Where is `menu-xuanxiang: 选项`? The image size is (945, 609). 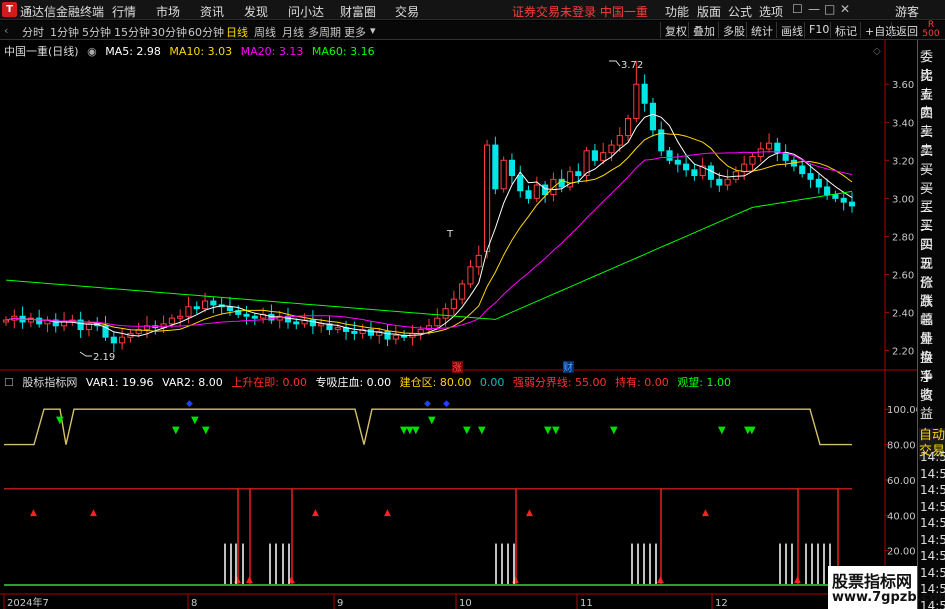
menu-xuanxiang: 选项 is located at coordinates (771, 11).